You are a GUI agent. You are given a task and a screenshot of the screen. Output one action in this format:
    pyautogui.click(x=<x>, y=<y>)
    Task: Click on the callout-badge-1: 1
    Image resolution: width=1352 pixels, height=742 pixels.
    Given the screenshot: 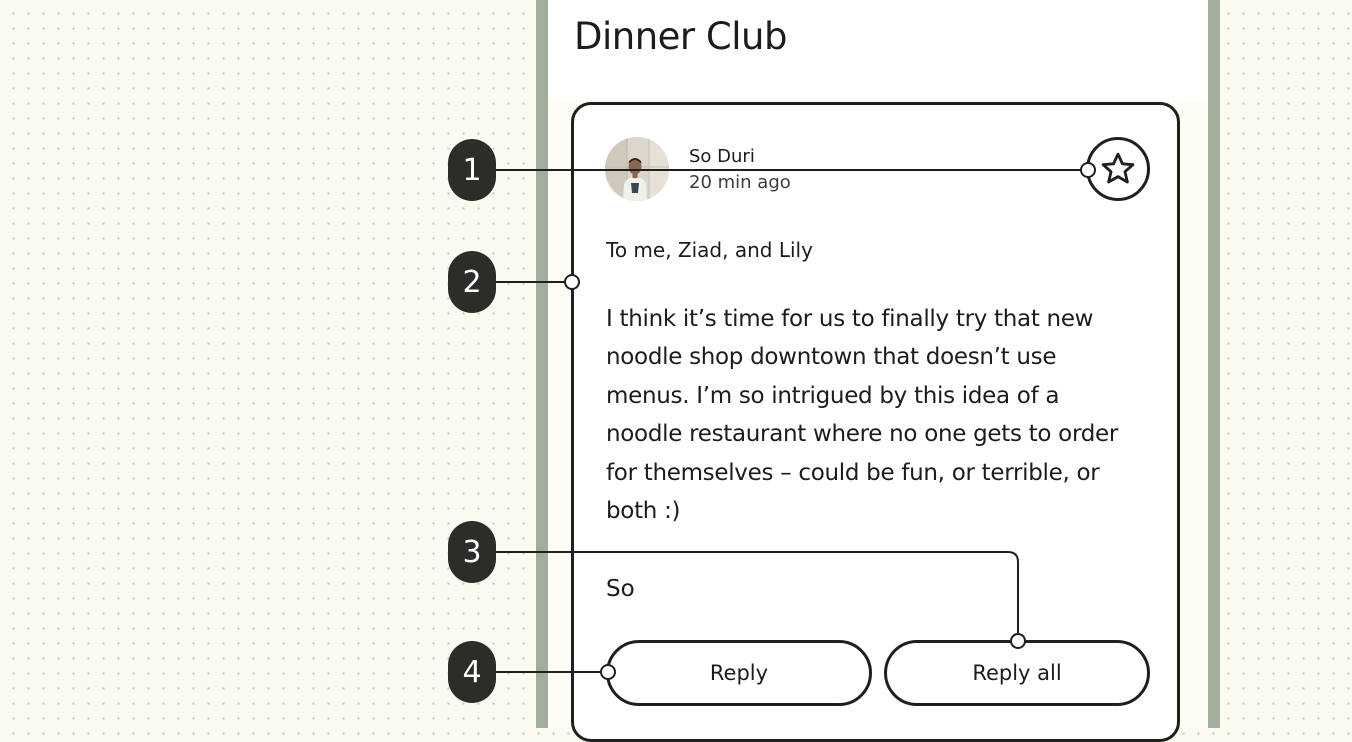 What is the action you would take?
    pyautogui.click(x=472, y=170)
    